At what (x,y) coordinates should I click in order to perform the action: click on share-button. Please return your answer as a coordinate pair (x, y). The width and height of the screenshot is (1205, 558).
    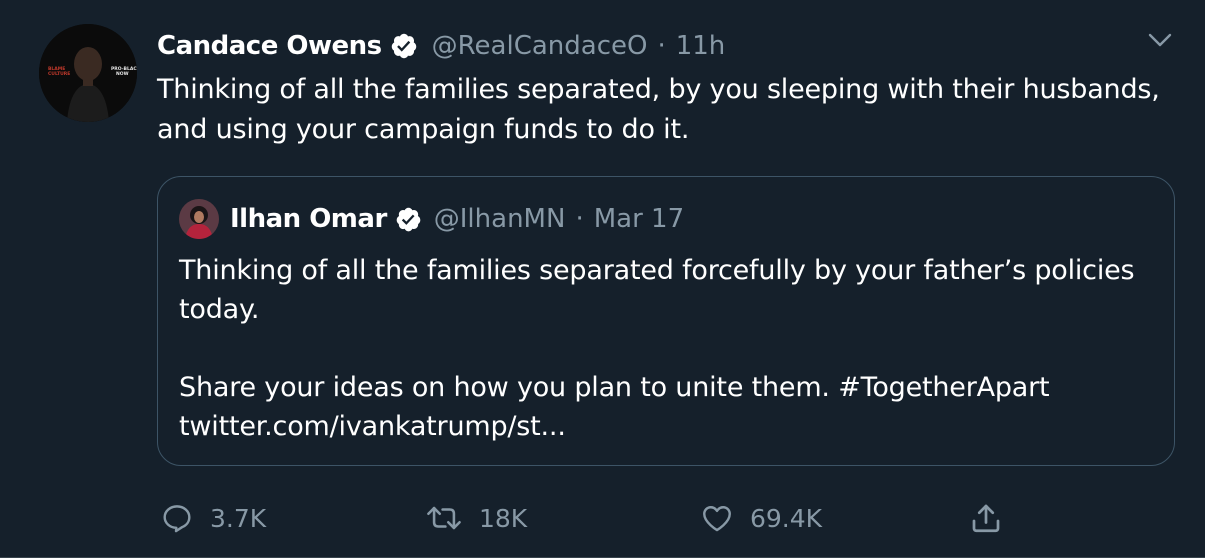
    Looking at the image, I should click on (986, 518).